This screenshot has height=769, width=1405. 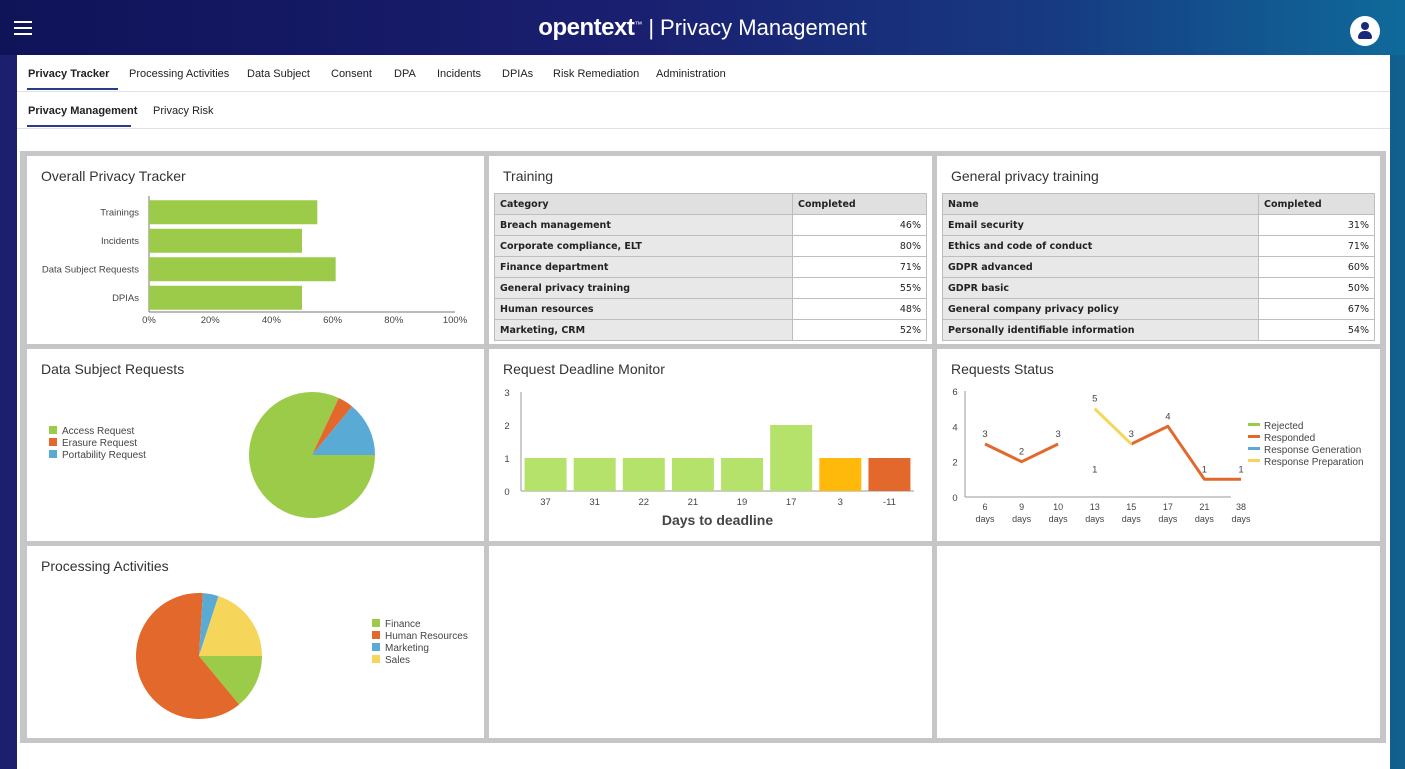 I want to click on processing-legend: Finance Human Resources Marketing Sales, so click(x=420, y=643).